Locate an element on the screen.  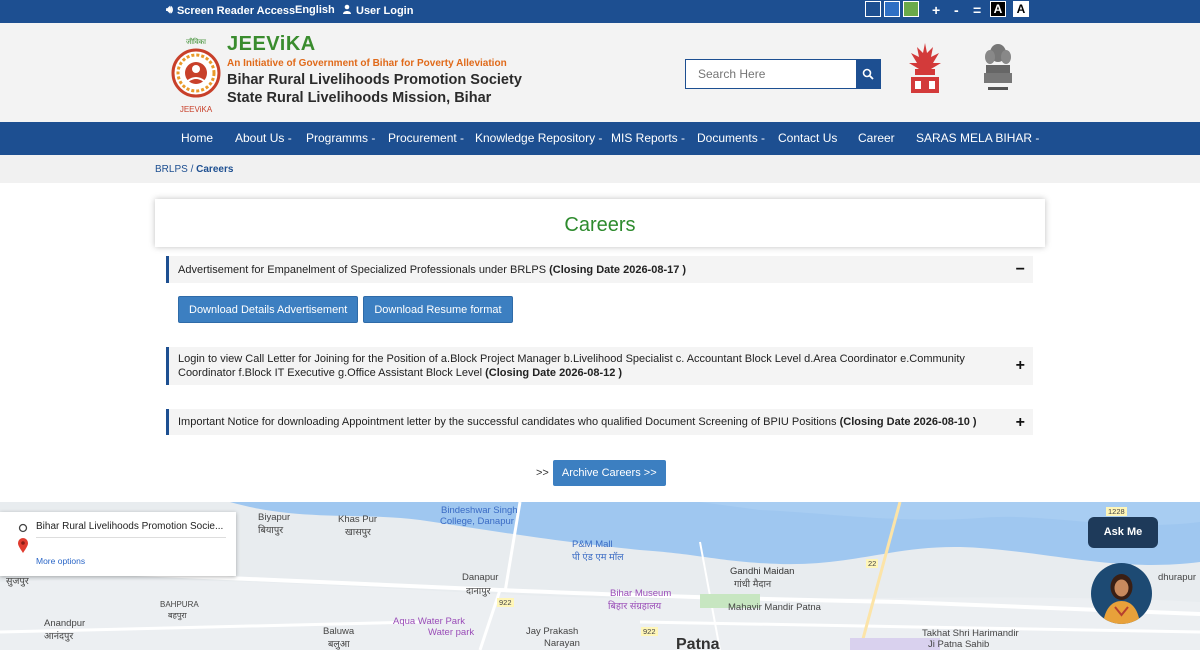
map-label: dhurapur is located at coordinates (1177, 577).